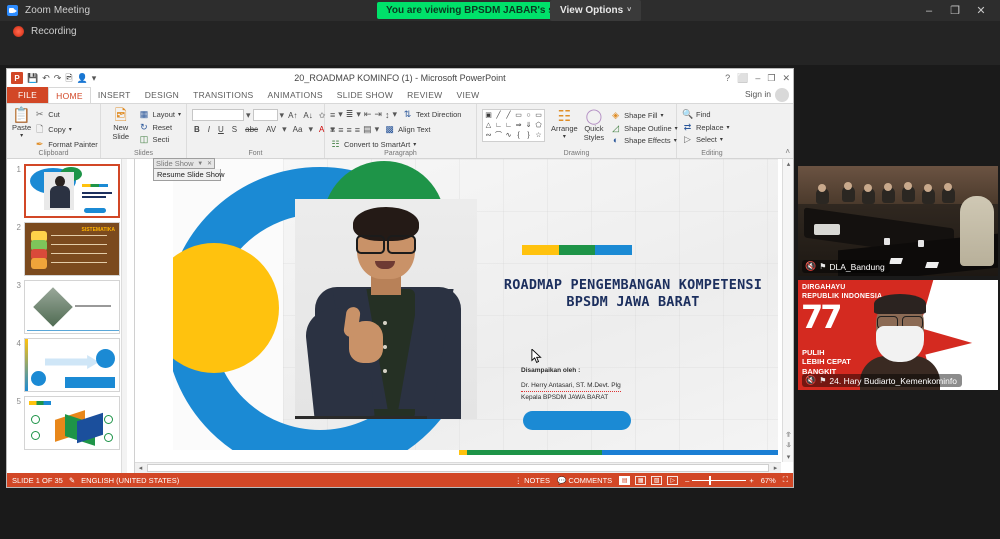 This screenshot has width=1000, height=539. I want to click on scroll-down-arrow-icon: ▾, so click(788, 457).